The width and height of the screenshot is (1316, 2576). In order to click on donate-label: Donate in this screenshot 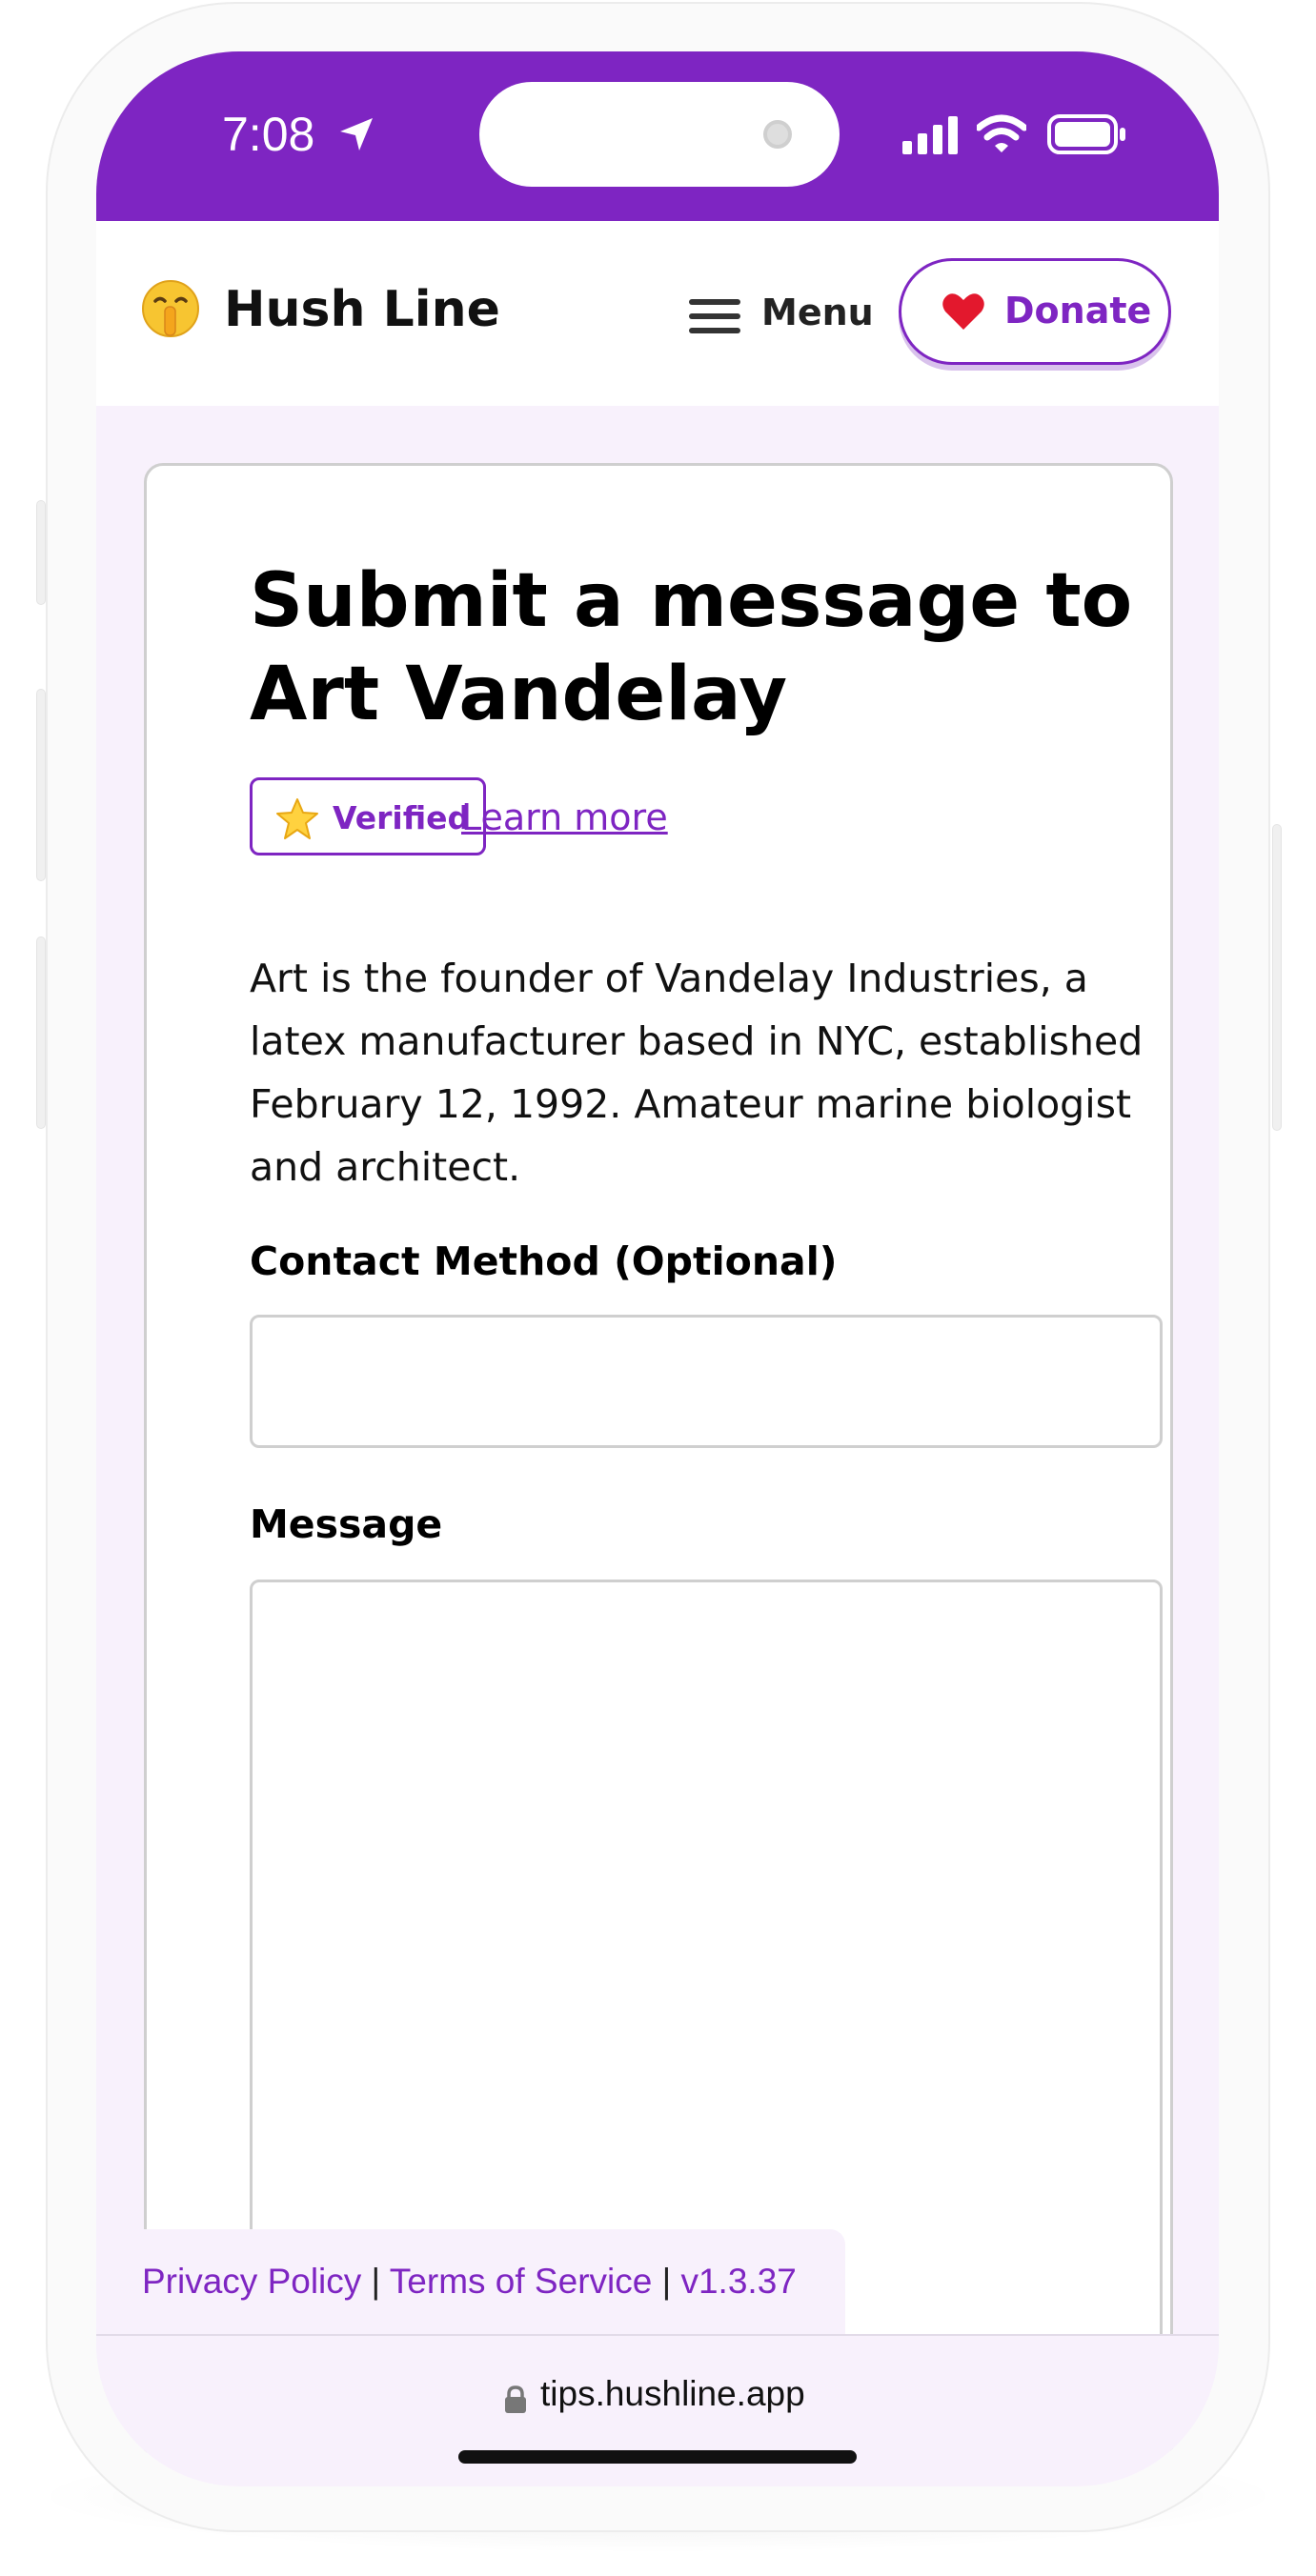, I will do `click(1078, 311)`.